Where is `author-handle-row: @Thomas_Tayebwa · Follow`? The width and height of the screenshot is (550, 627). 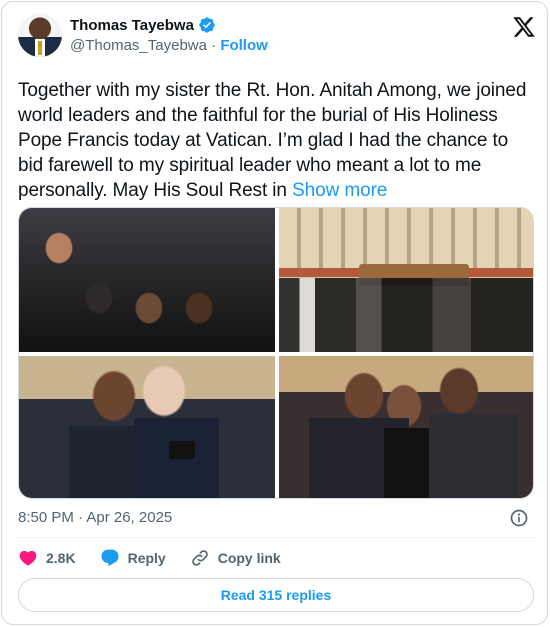
author-handle-row: @Thomas_Tayebwa · Follow is located at coordinates (169, 45).